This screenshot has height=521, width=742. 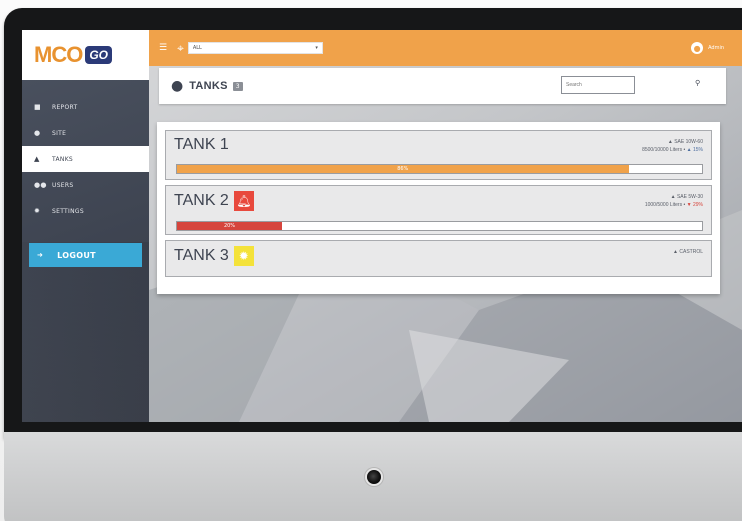 I want to click on arrow-down-icon: ▼, so click(x=689, y=205).